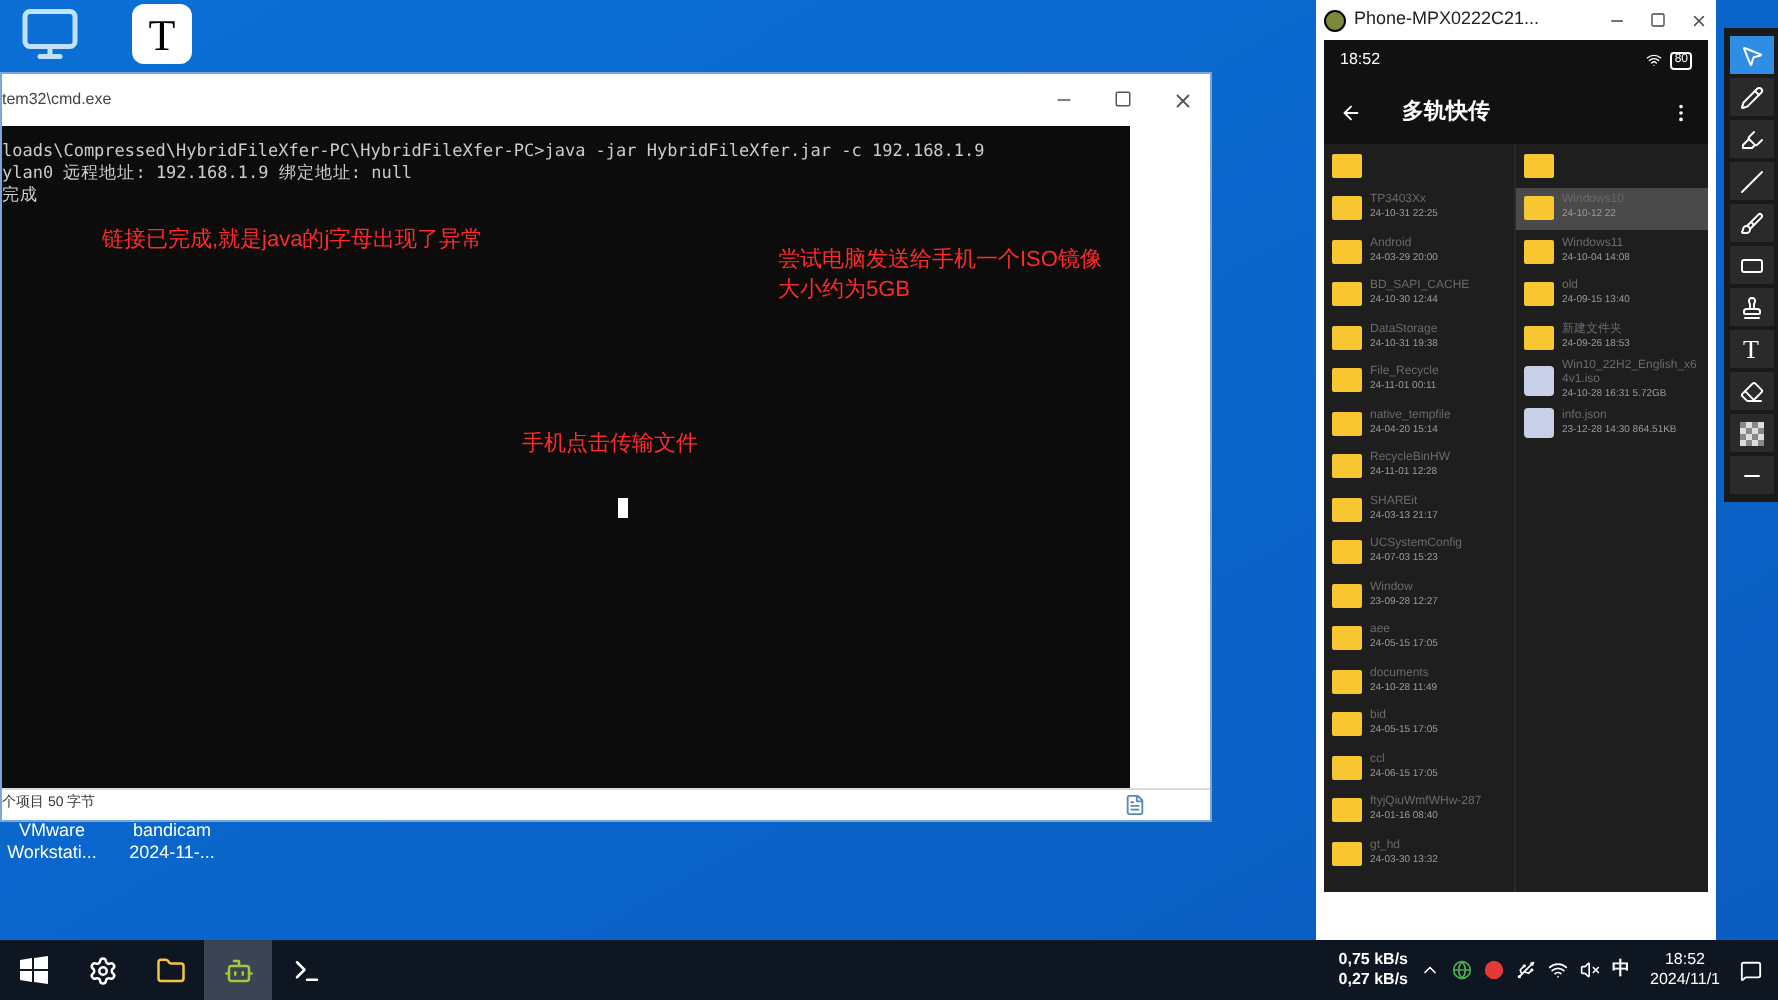 The height and width of the screenshot is (1000, 1778). I want to click on clock-time: 18:52, so click(1685, 960).